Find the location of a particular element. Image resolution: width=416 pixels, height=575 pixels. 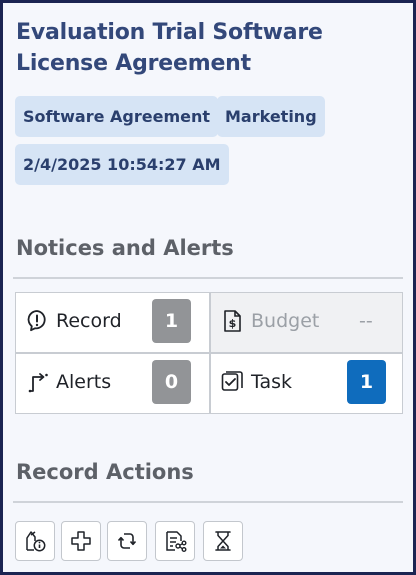

alert-circle-icon is located at coordinates (36, 321).